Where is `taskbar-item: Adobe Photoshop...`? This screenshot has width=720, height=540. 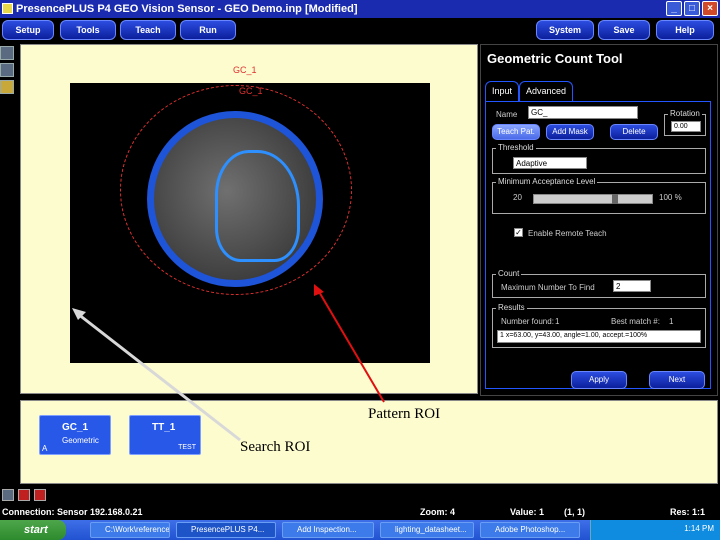 taskbar-item: Adobe Photoshop... is located at coordinates (530, 530).